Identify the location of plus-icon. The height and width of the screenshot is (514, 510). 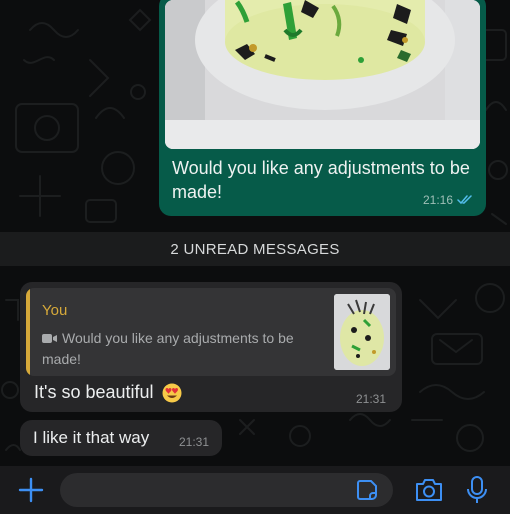
(31, 490).